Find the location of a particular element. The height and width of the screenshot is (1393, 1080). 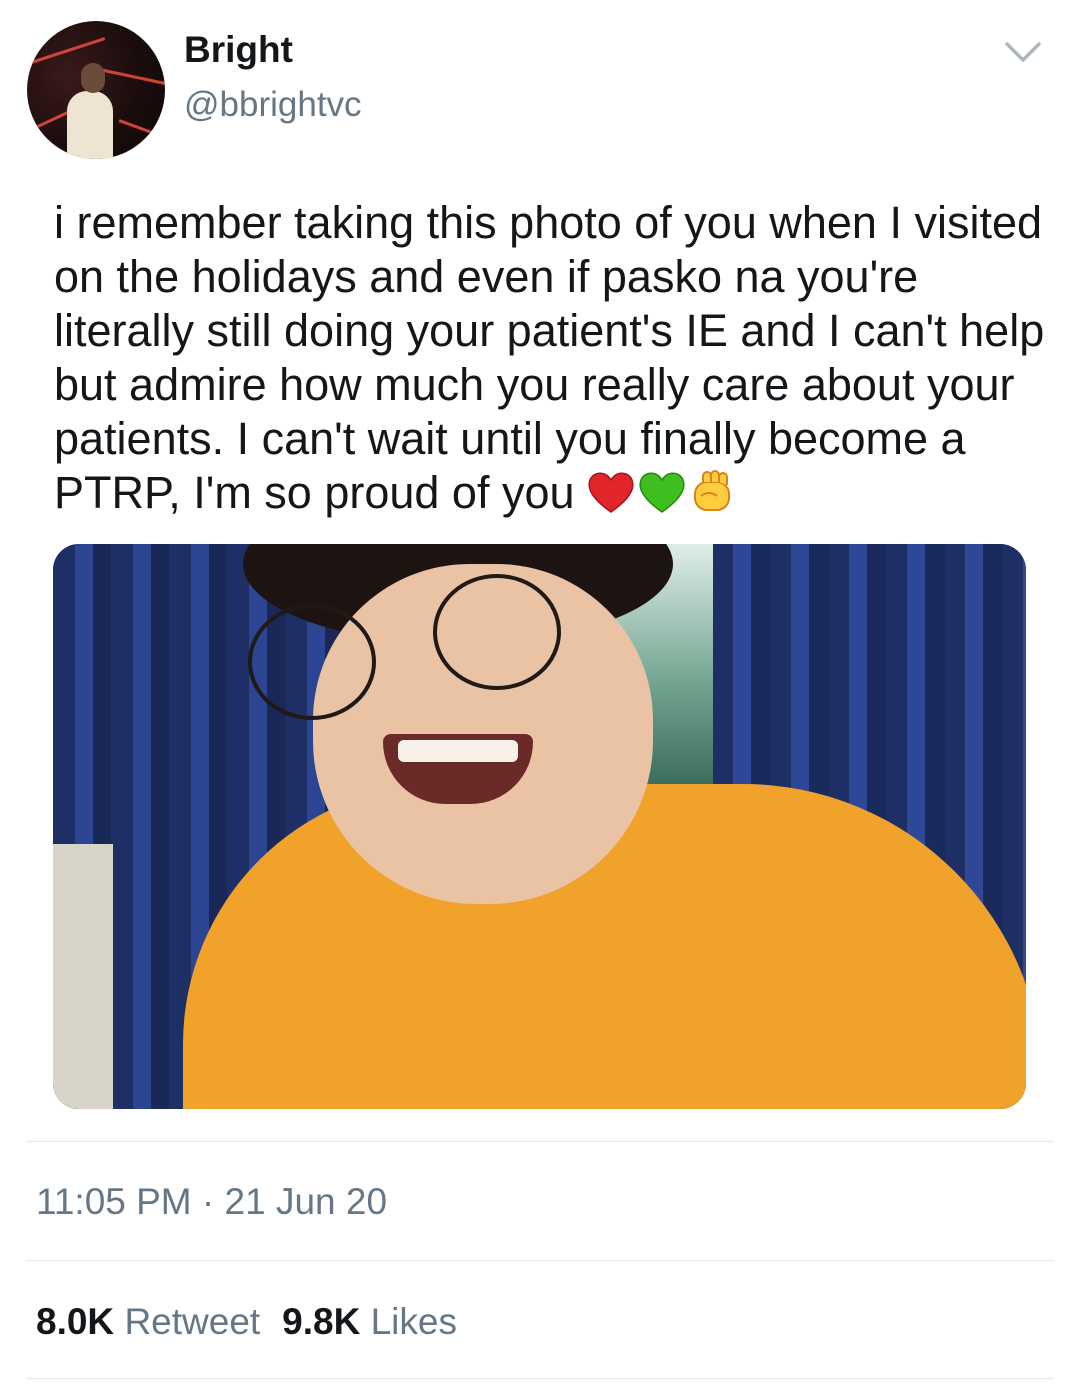

emoji-group is located at coordinates (661, 493).